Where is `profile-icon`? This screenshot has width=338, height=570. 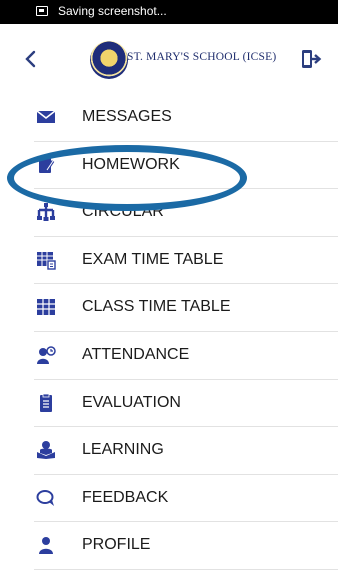
profile-icon is located at coordinates (46, 546).